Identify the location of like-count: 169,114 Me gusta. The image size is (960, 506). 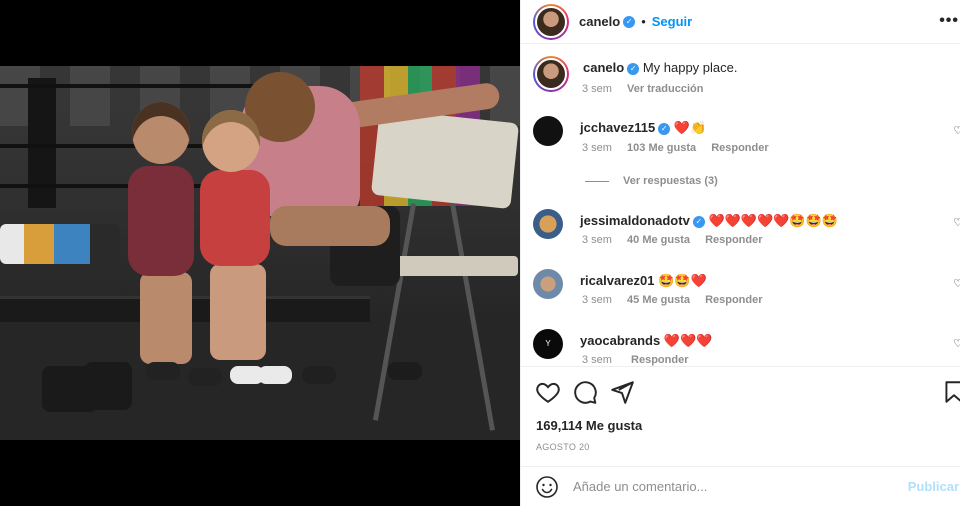
(589, 425).